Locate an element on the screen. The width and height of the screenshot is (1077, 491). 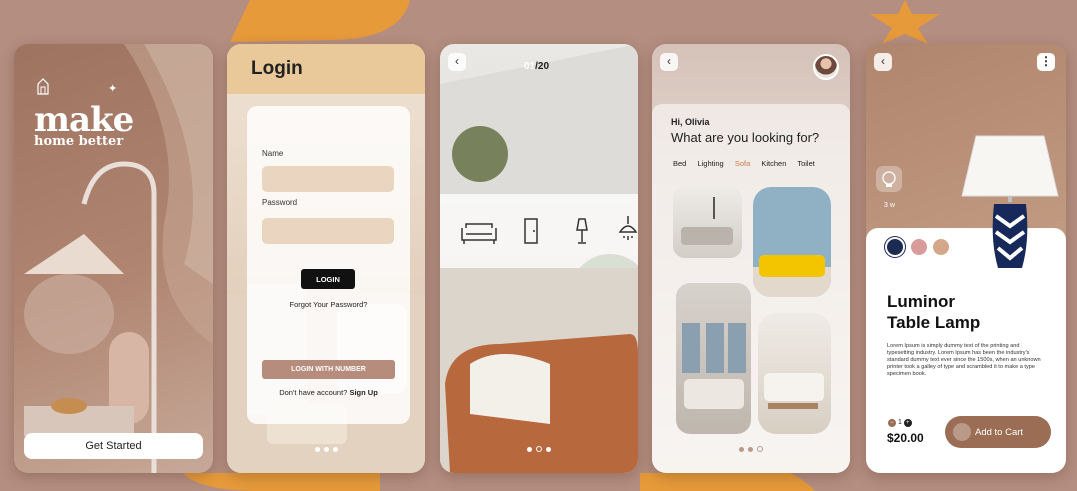
wattage: 3 w is located at coordinates (889, 205).